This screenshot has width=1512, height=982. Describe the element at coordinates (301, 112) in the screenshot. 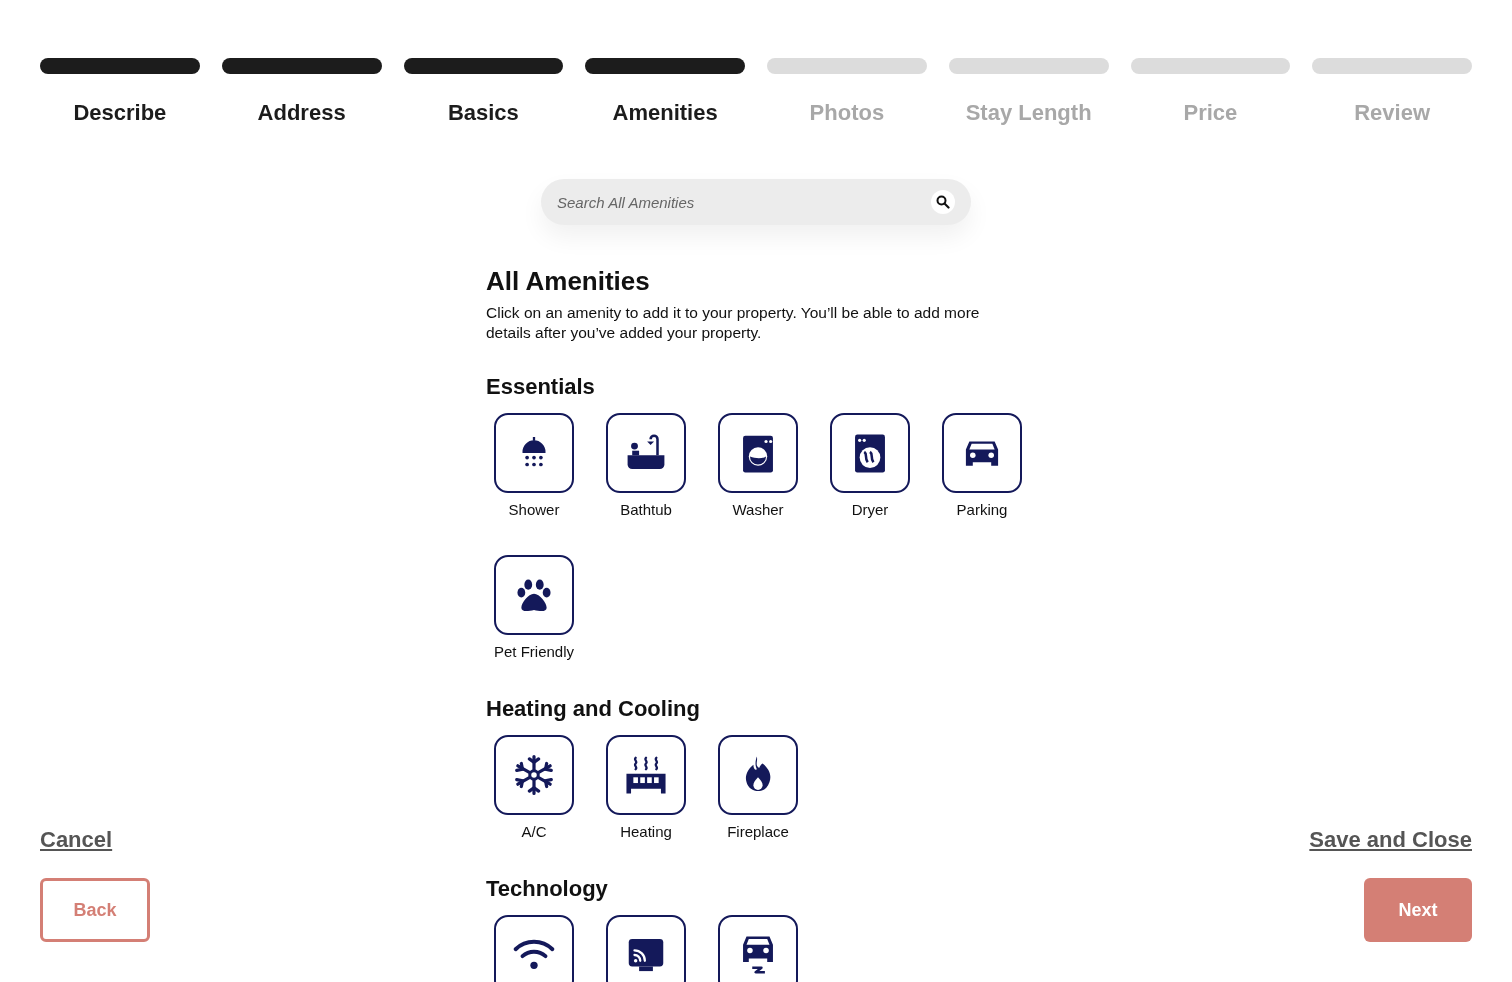

I see `step-label: Address` at that location.